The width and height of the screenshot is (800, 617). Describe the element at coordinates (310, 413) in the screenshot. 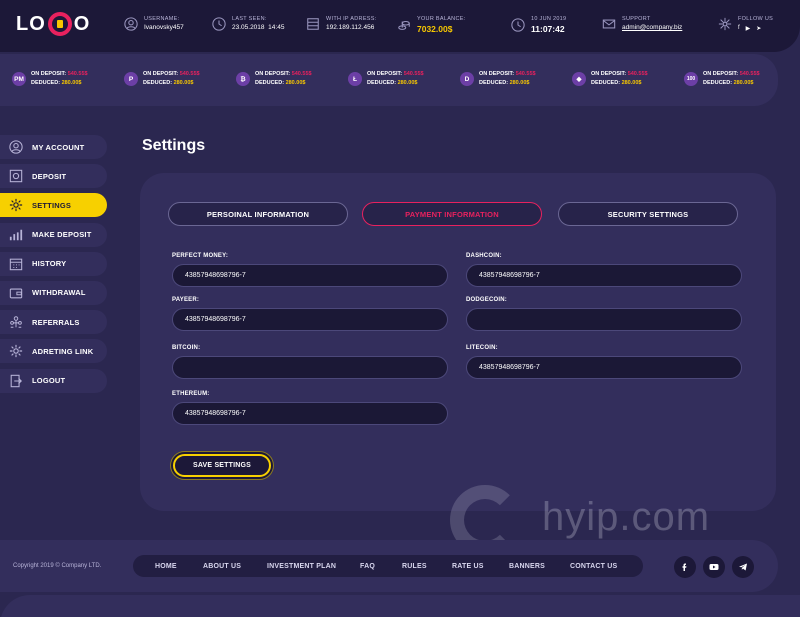

I see `ethereum-input` at that location.